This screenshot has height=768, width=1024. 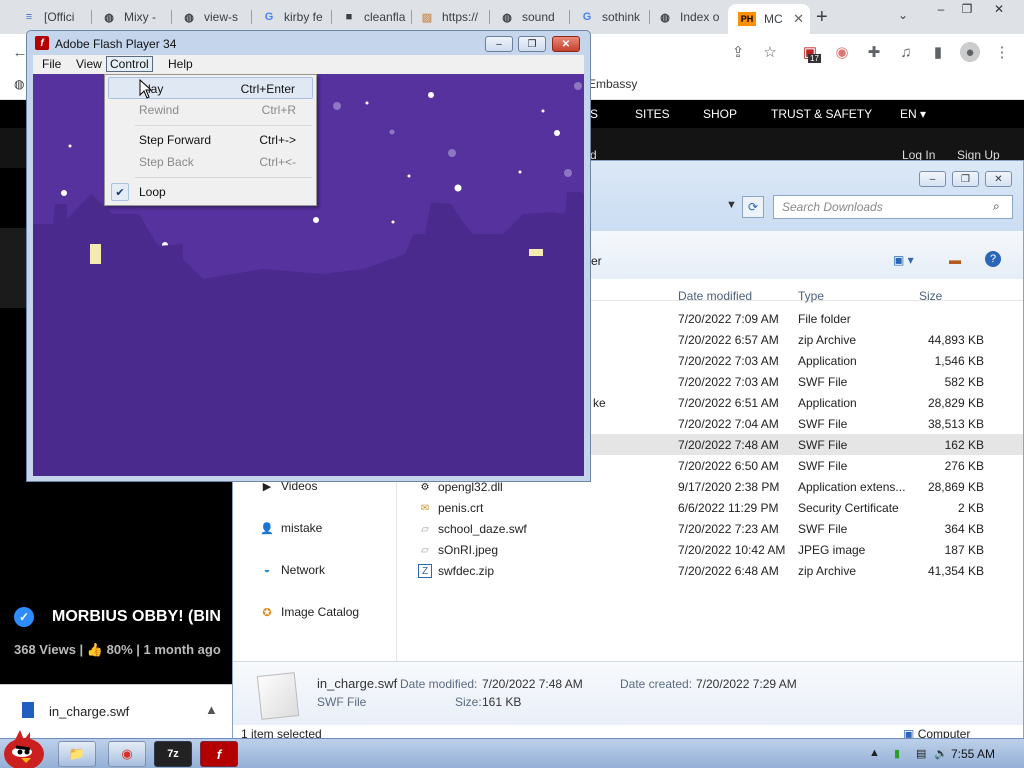 I want to click on mouse-cursor-icon, so click(x=146, y=89).